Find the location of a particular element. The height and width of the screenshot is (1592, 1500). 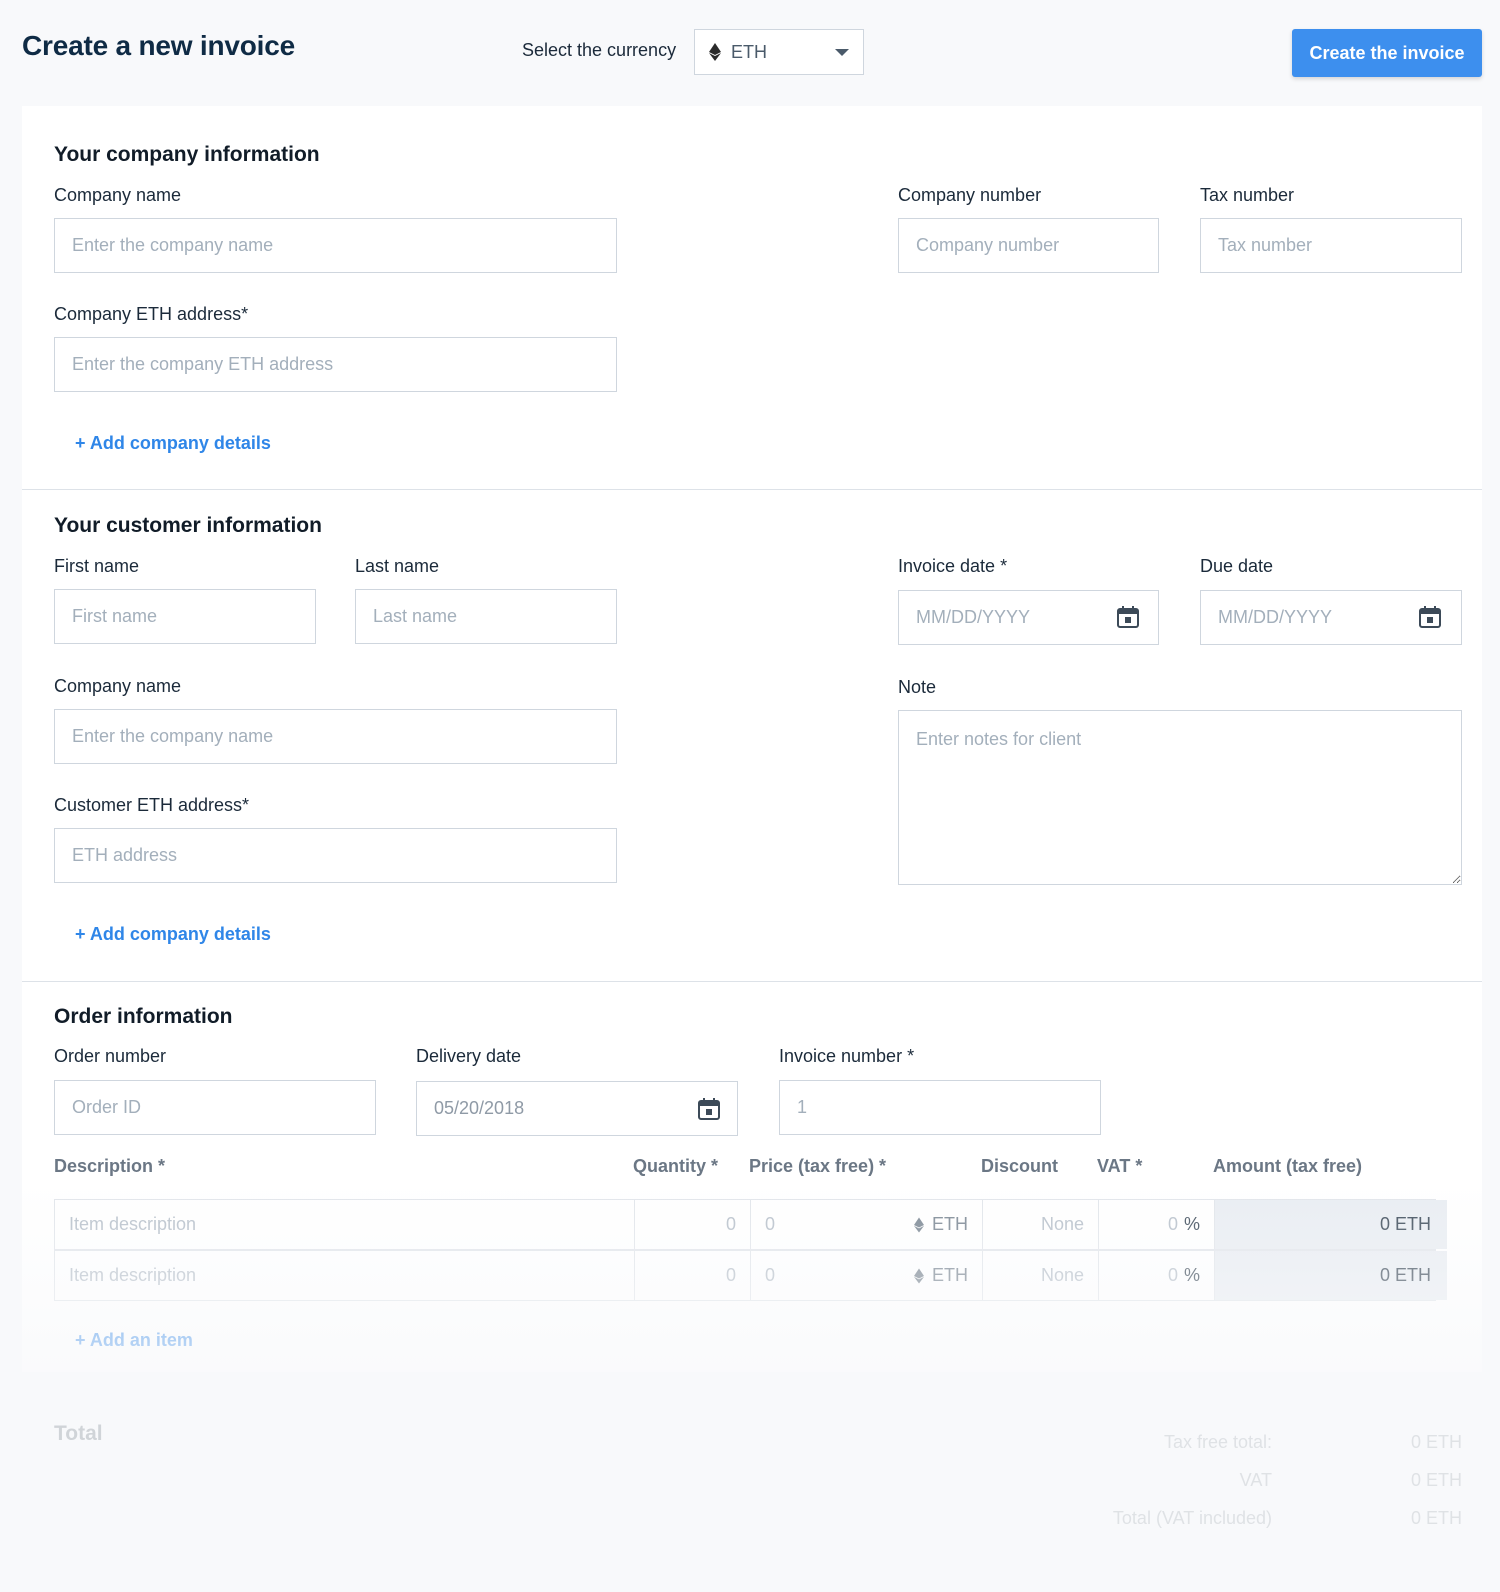

note-textarea is located at coordinates (1180, 797).